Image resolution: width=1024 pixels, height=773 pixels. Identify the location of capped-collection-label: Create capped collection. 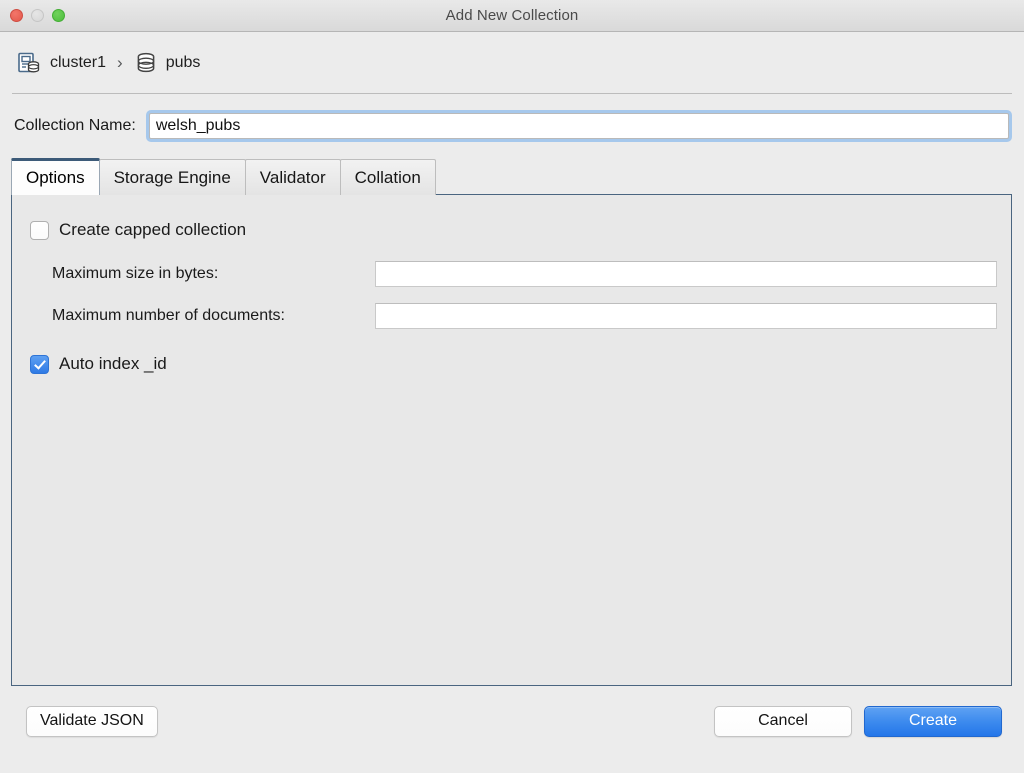
(153, 229).